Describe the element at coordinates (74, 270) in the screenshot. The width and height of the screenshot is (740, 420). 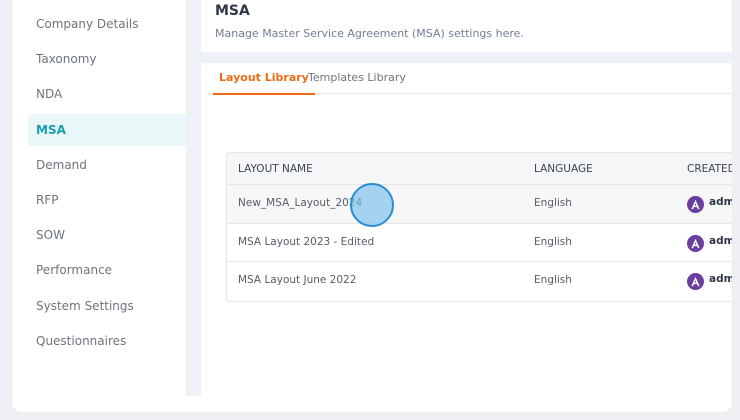
I see `sidebar-item-label: Performance` at that location.